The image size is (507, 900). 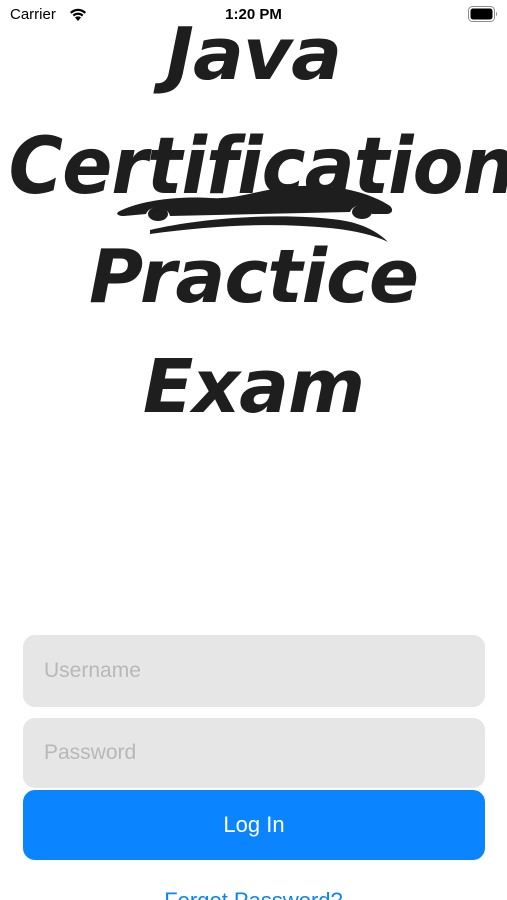 What do you see at coordinates (253, 54) in the screenshot?
I see `logo-line-java: Java` at bounding box center [253, 54].